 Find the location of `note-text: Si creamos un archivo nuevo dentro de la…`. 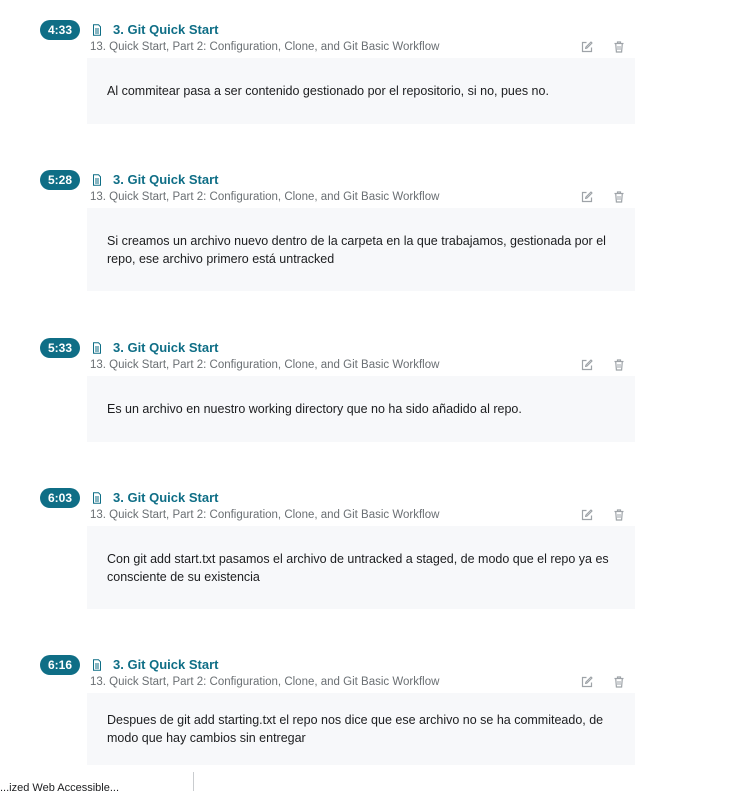

note-text: Si creamos un archivo nuevo dentro de la… is located at coordinates (356, 249).